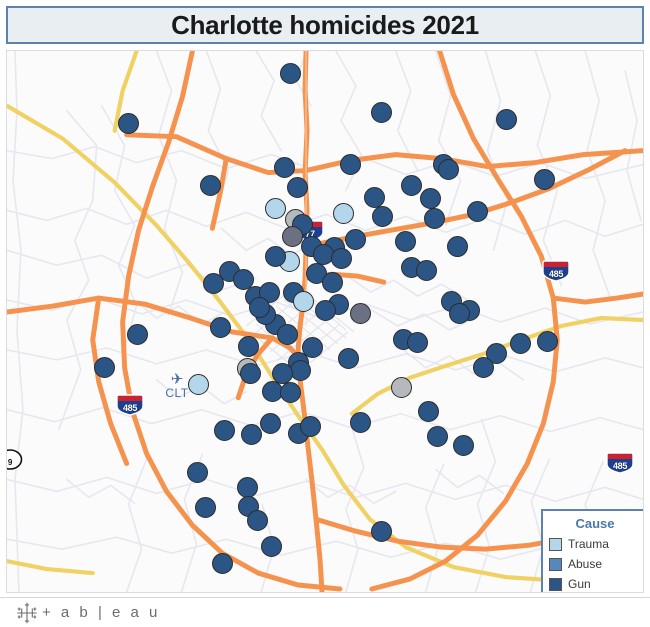 This screenshot has width=650, height=627. Describe the element at coordinates (15, 459) in the screenshot. I see `shield-route-9: 9` at that location.